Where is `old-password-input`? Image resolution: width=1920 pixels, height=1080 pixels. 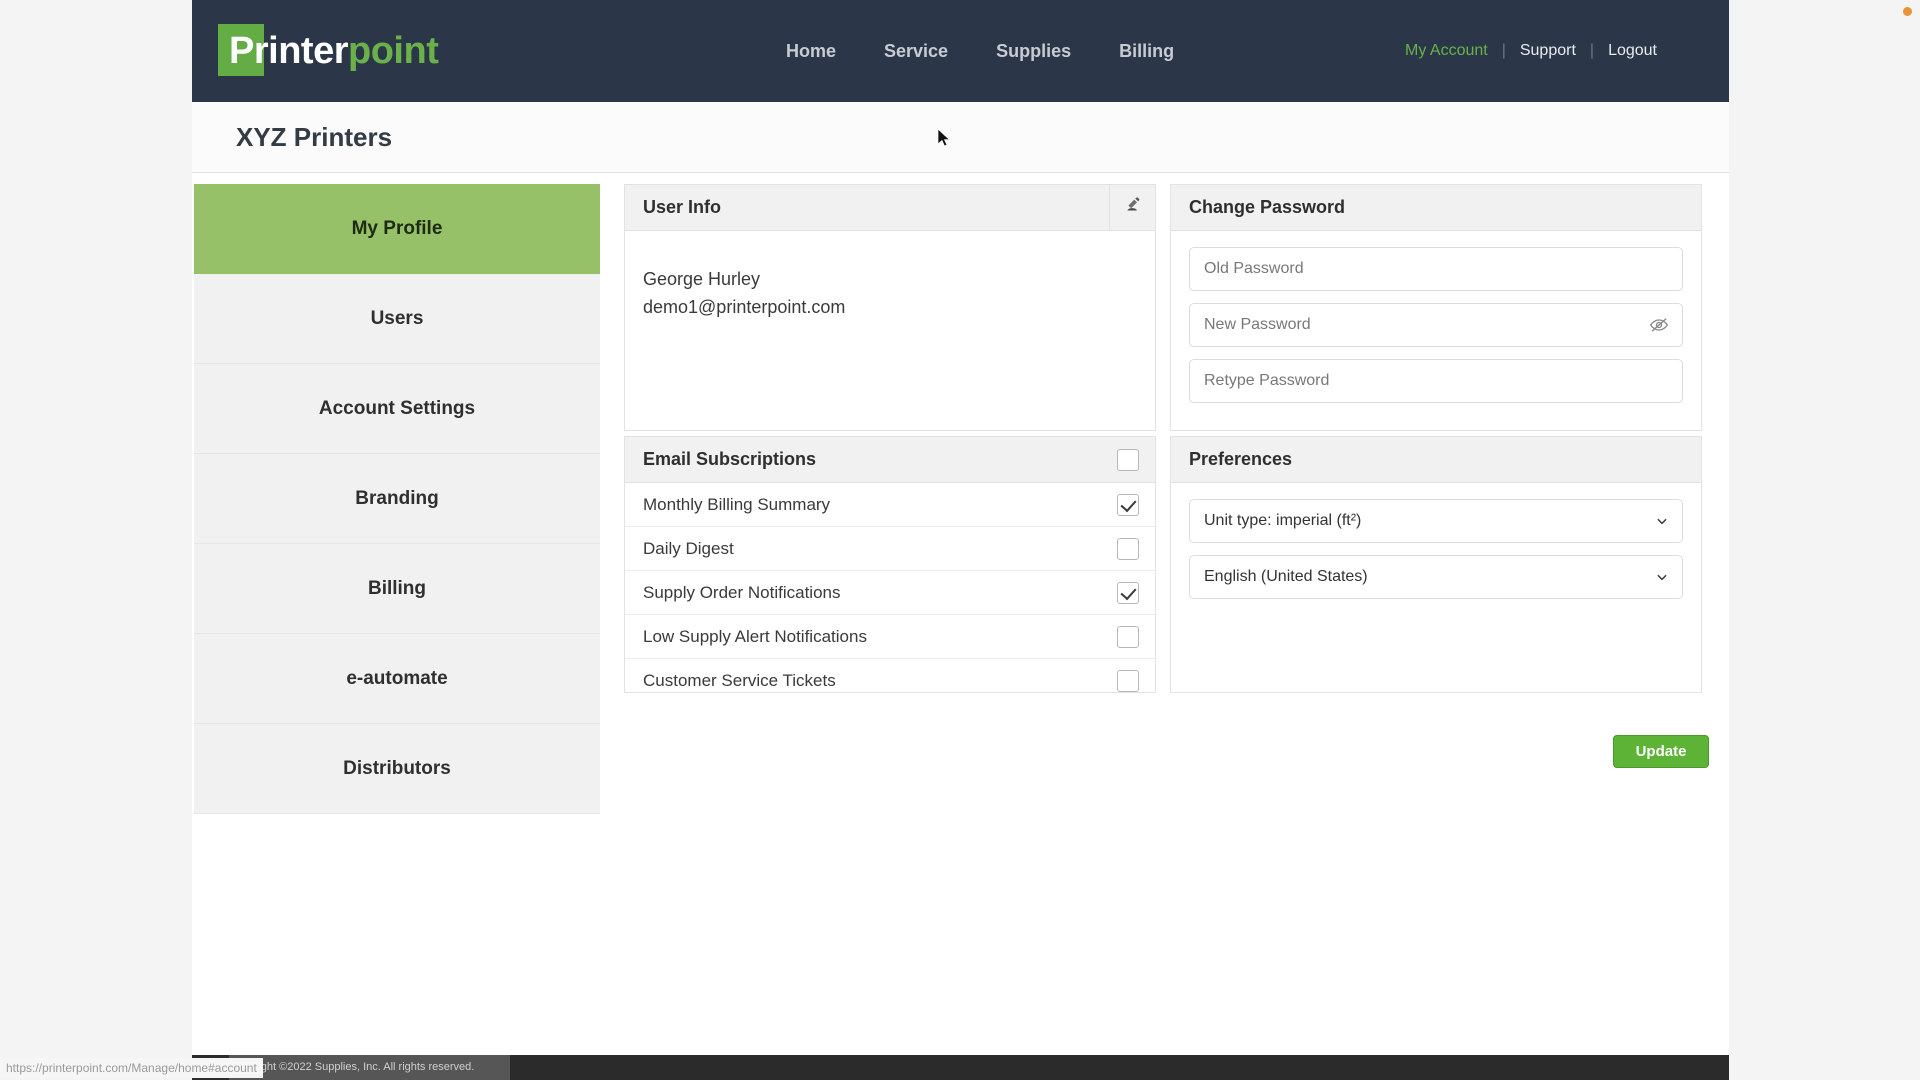 old-password-input is located at coordinates (1436, 269).